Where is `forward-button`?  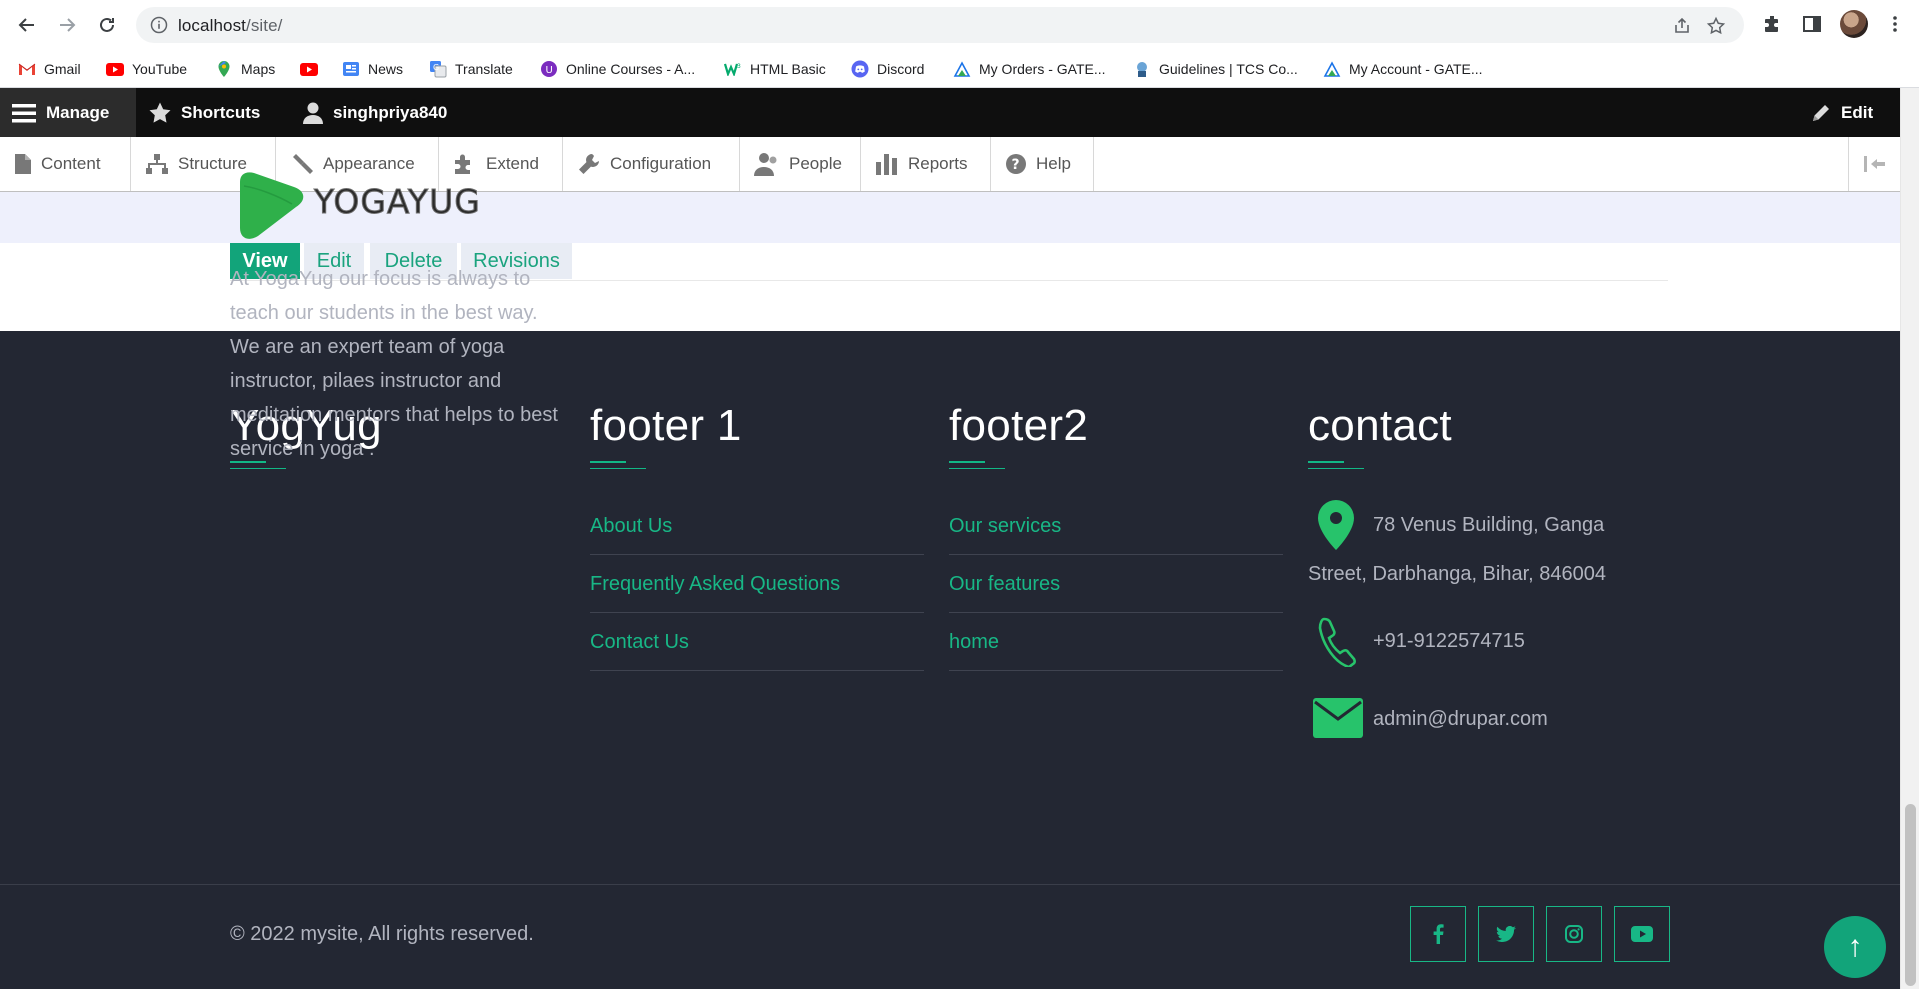
forward-button is located at coordinates (67, 25).